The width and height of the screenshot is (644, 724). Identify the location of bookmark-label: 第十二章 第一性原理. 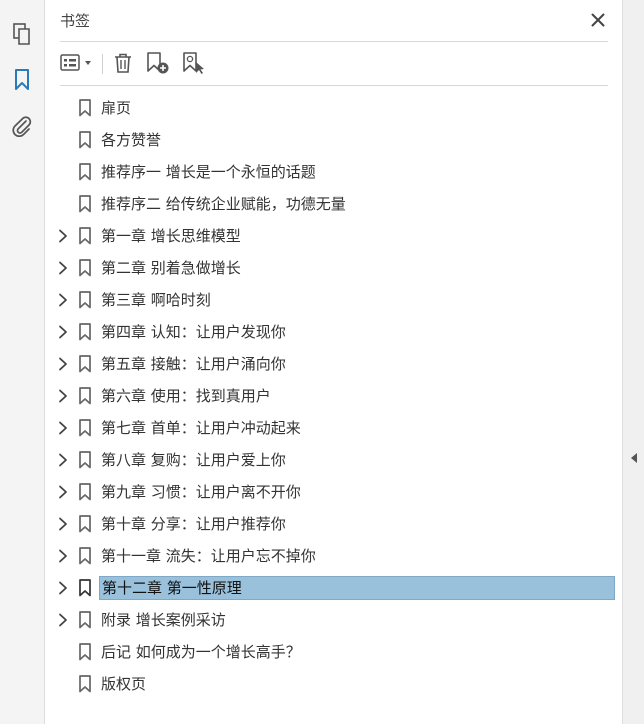
(357, 588).